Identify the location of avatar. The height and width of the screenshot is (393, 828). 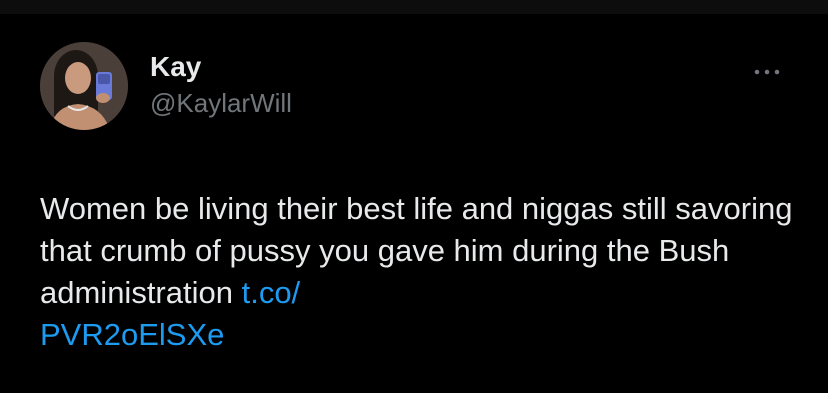
(84, 86).